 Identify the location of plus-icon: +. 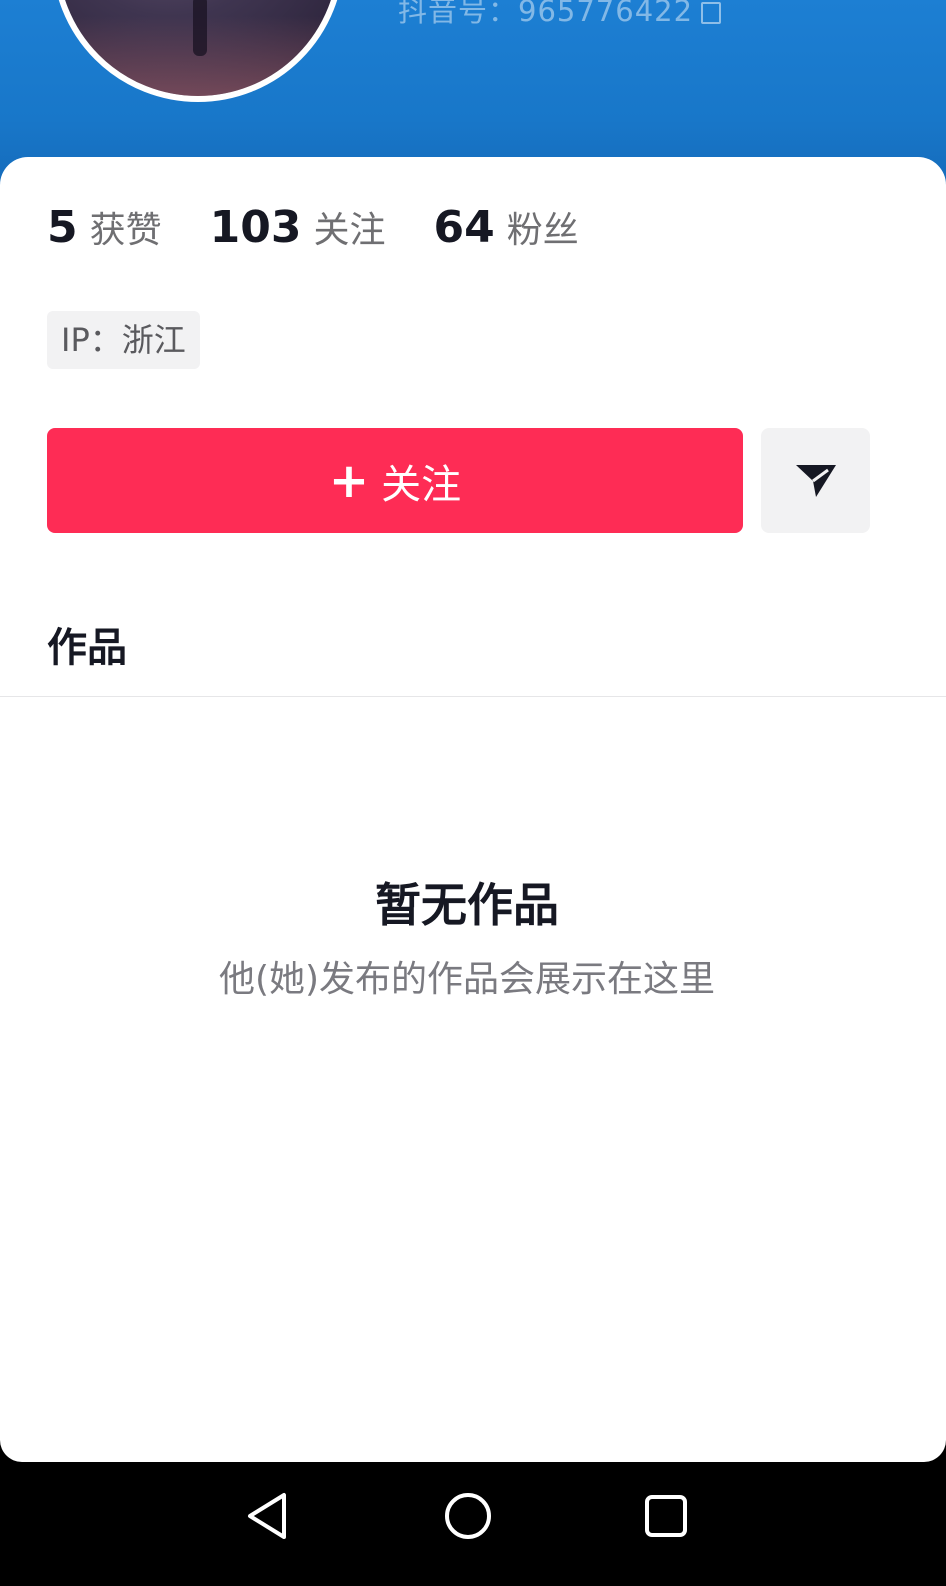
(349, 480).